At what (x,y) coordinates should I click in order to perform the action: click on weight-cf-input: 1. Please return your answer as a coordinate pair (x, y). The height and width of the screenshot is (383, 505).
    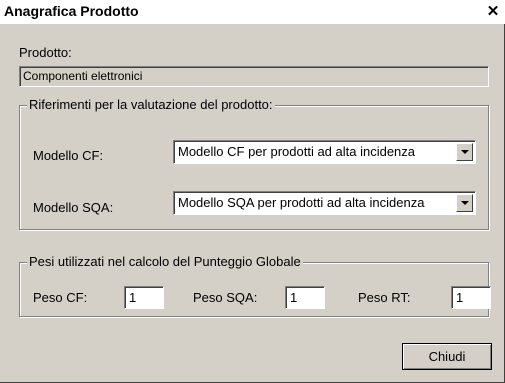
    Looking at the image, I should click on (144, 297).